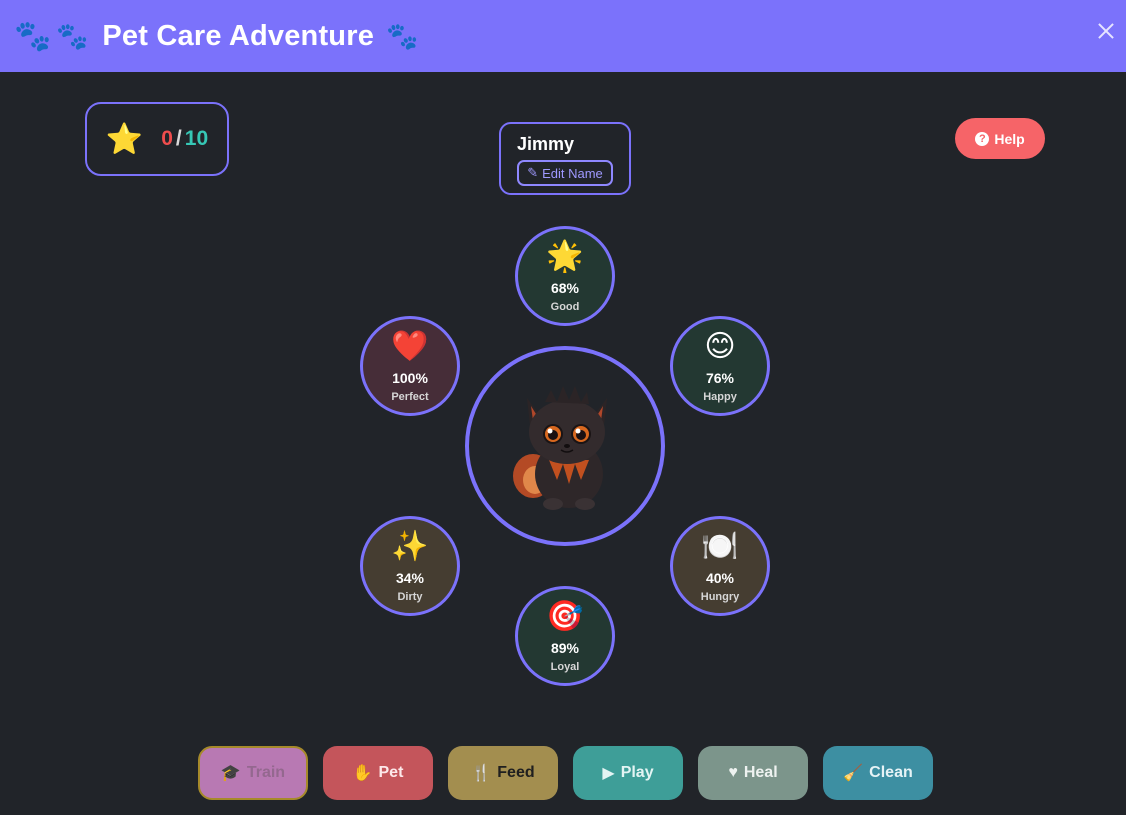 This screenshot has height=815, width=1126. What do you see at coordinates (391, 772) in the screenshot?
I see `pet-label: Pet` at bounding box center [391, 772].